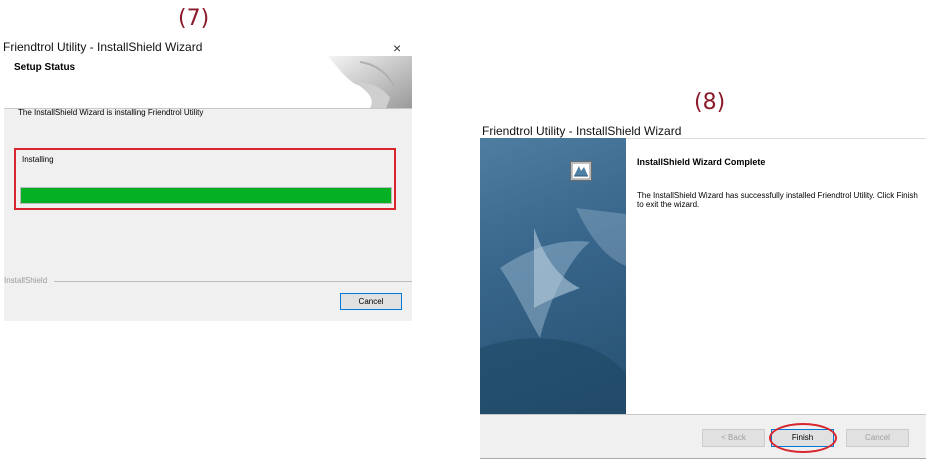 This screenshot has width=926, height=462. Describe the element at coordinates (38, 159) in the screenshot. I see `status-text: Installing` at that location.